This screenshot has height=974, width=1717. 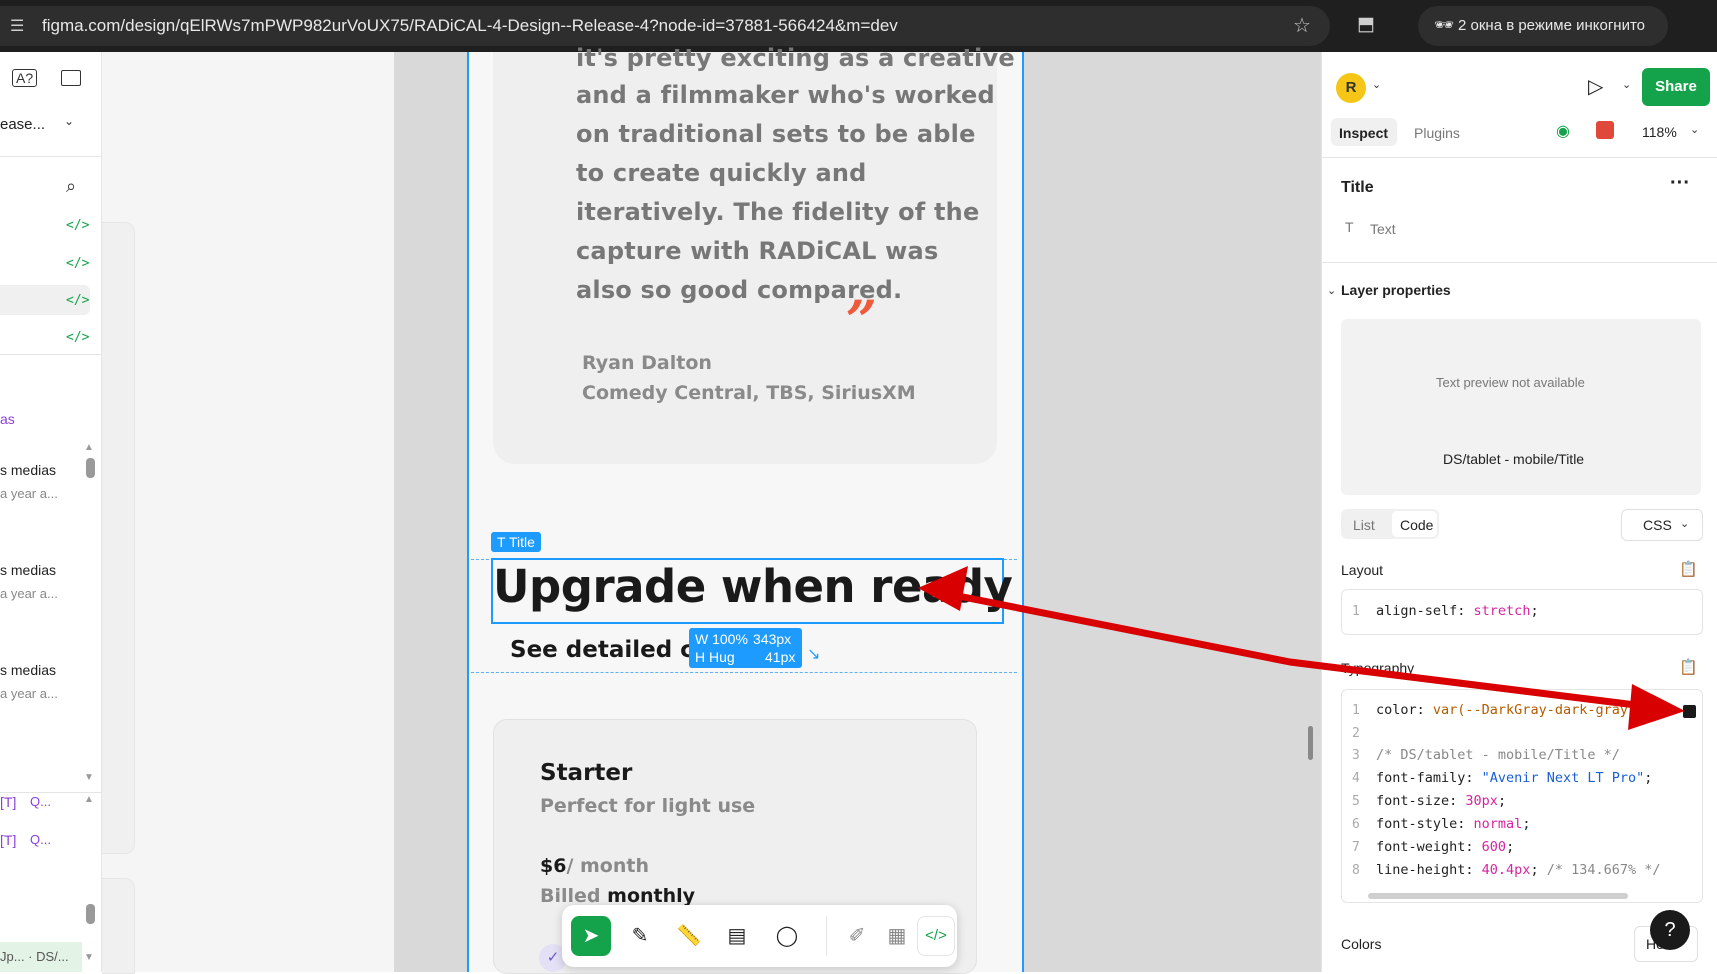 I want to click on pen-tool-icon: ✎, so click(x=640, y=936).